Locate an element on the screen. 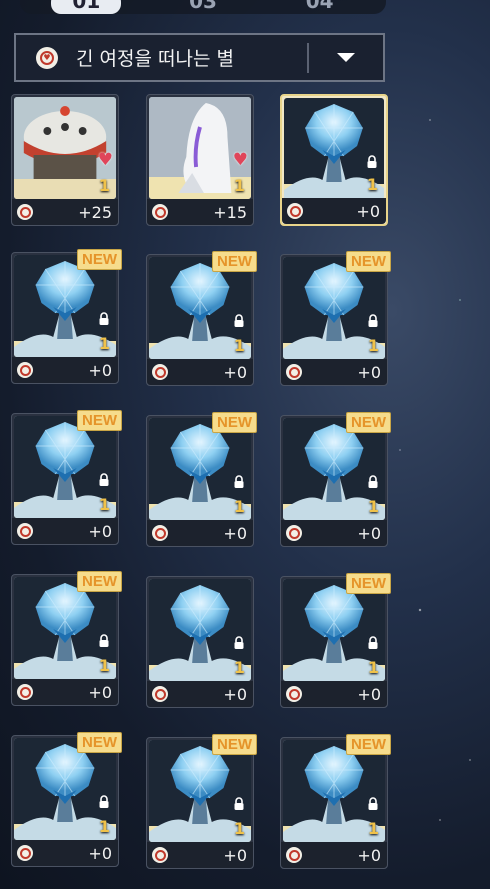 This screenshot has width=490, height=889. tab-page-4: 04 is located at coordinates (320, 7).